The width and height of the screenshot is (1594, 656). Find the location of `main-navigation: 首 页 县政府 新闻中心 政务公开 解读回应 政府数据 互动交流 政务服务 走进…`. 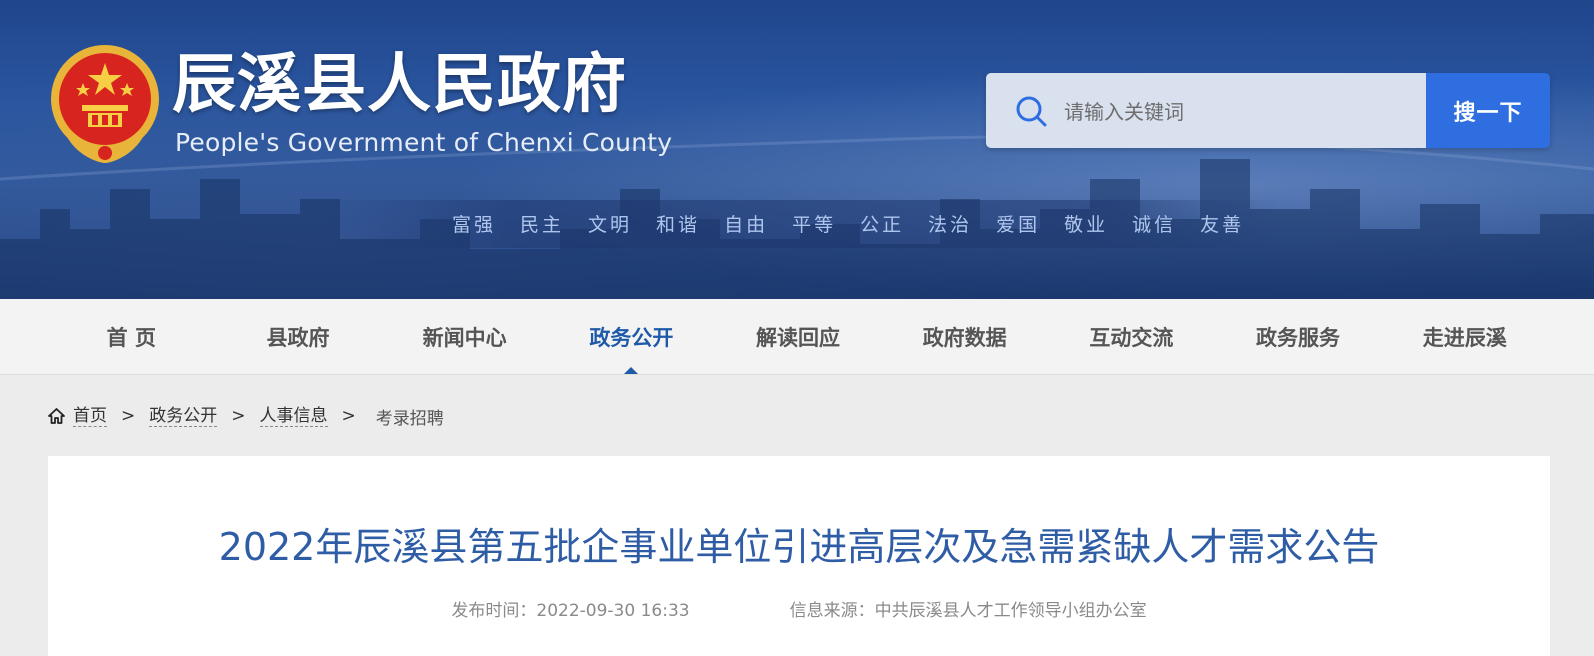

main-navigation: 首 页 县政府 新闻中心 政务公开 解读回应 政府数据 互动交流 政务服务 走进… is located at coordinates (797, 337).